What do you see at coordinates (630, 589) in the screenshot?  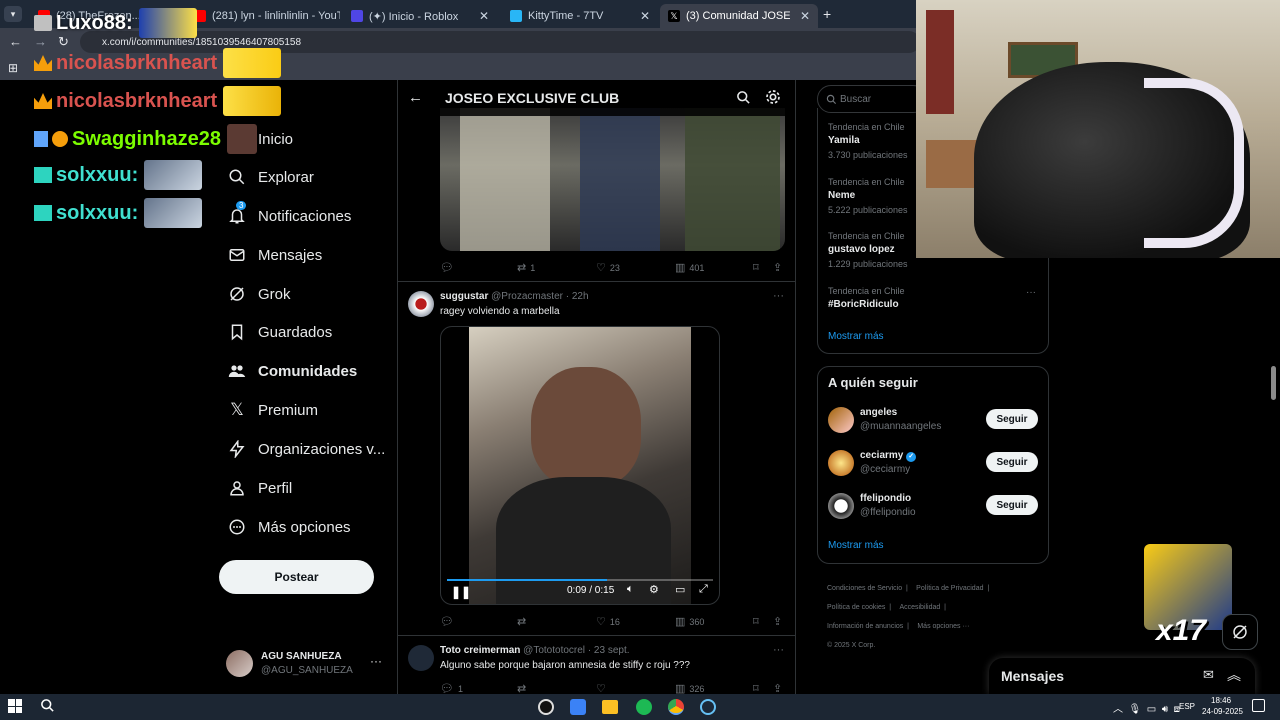 I see `volume-icon: 🔈︎` at bounding box center [630, 589].